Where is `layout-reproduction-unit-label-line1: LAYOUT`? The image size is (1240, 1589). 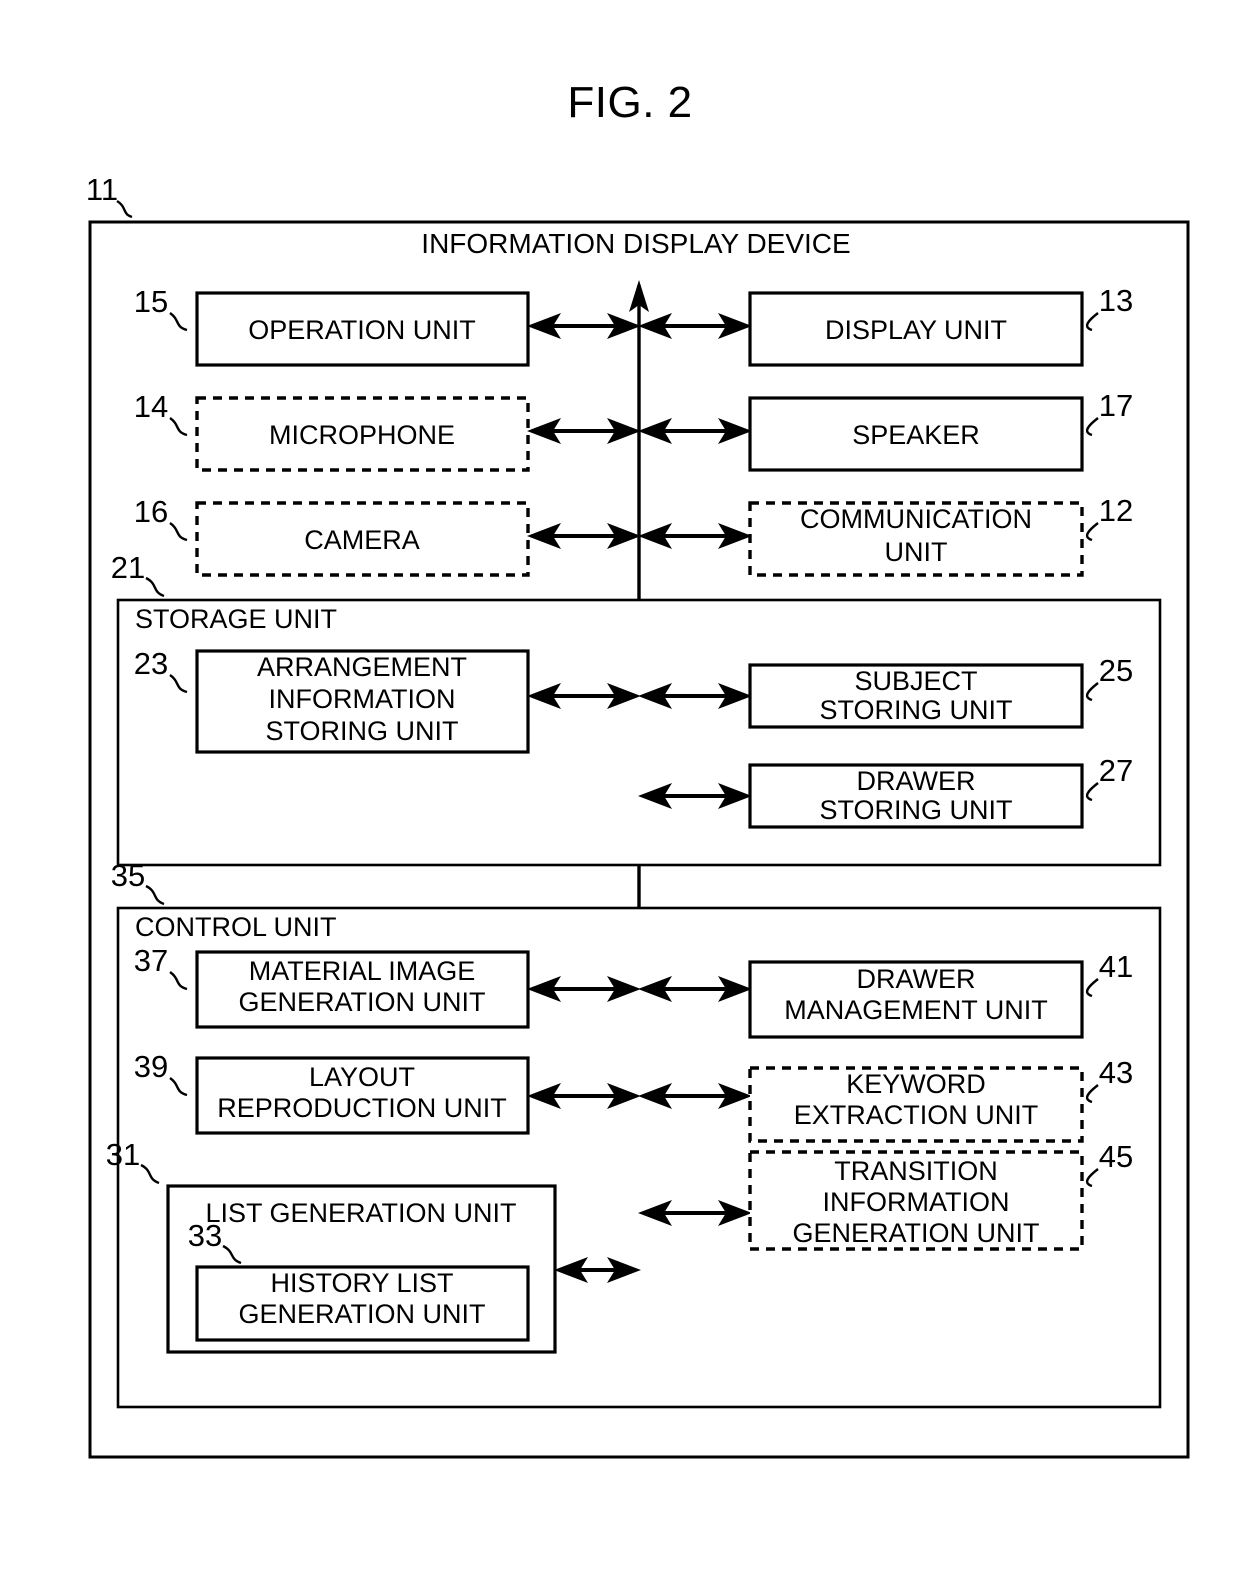
layout-reproduction-unit-label-line1: LAYOUT is located at coordinates (362, 1077).